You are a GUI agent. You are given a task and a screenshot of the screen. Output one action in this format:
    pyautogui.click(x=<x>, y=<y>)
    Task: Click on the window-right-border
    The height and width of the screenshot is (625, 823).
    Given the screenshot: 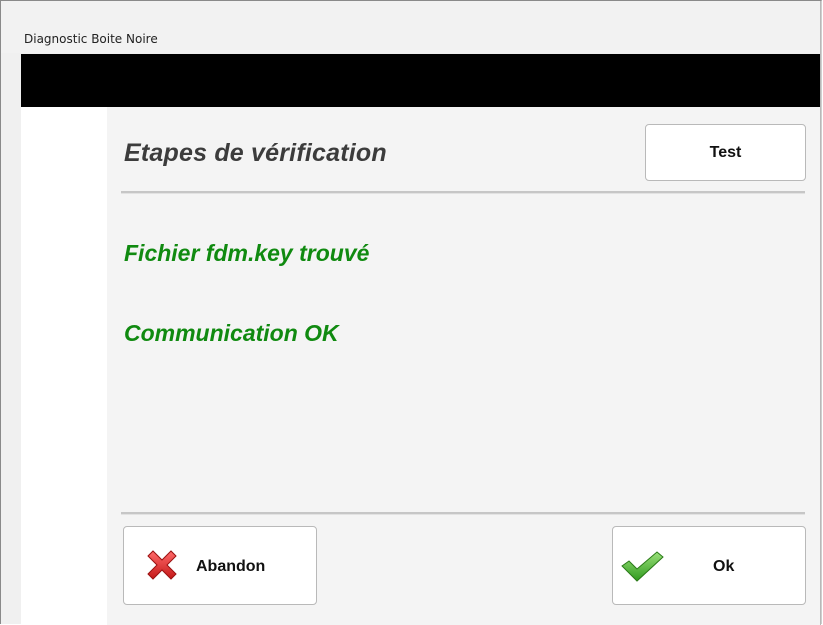 What is the action you would take?
    pyautogui.click(x=820, y=313)
    